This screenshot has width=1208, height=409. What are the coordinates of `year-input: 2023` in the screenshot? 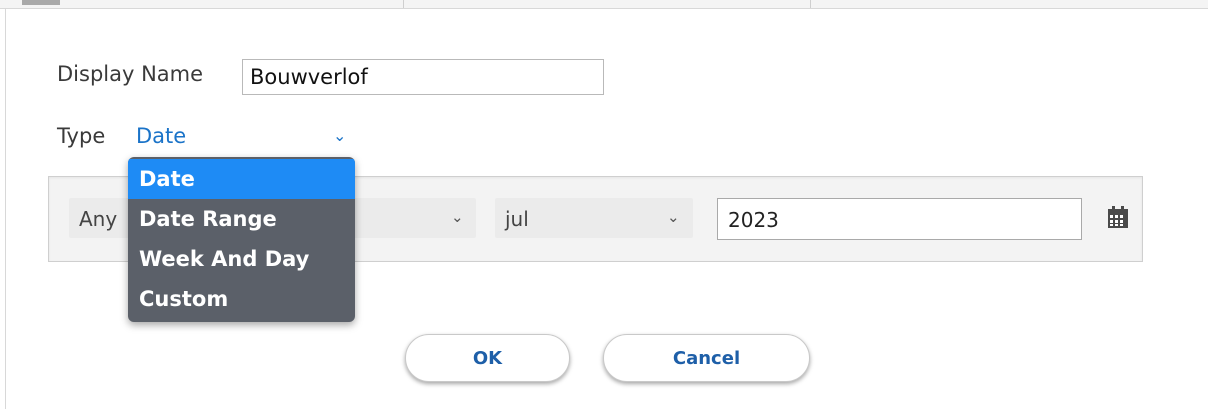 It's located at (899, 219).